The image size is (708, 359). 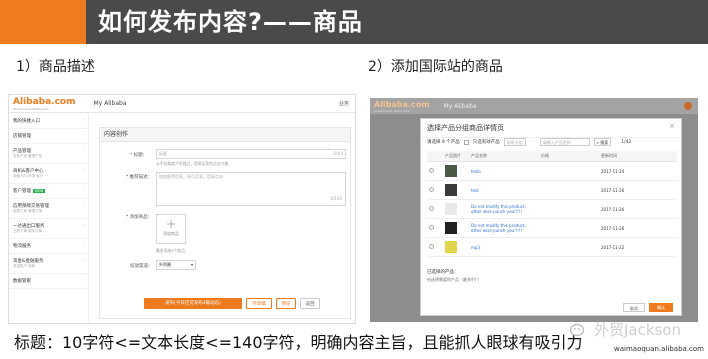 What do you see at coordinates (48, 264) in the screenshot?
I see `sidebar-item: 资金&金融服务 资金账户 收款 ›` at bounding box center [48, 264].